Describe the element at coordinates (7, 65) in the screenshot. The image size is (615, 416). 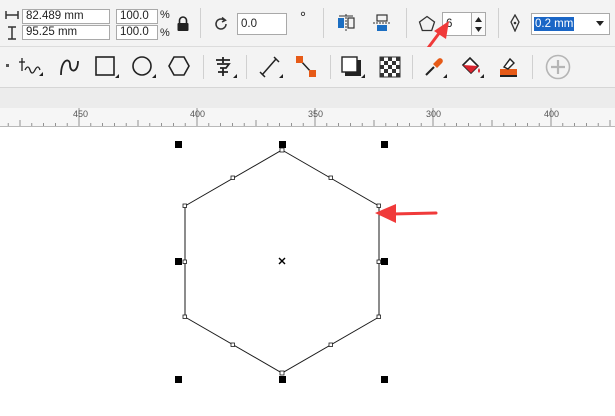
I see `toolbar-grip-dot` at that location.